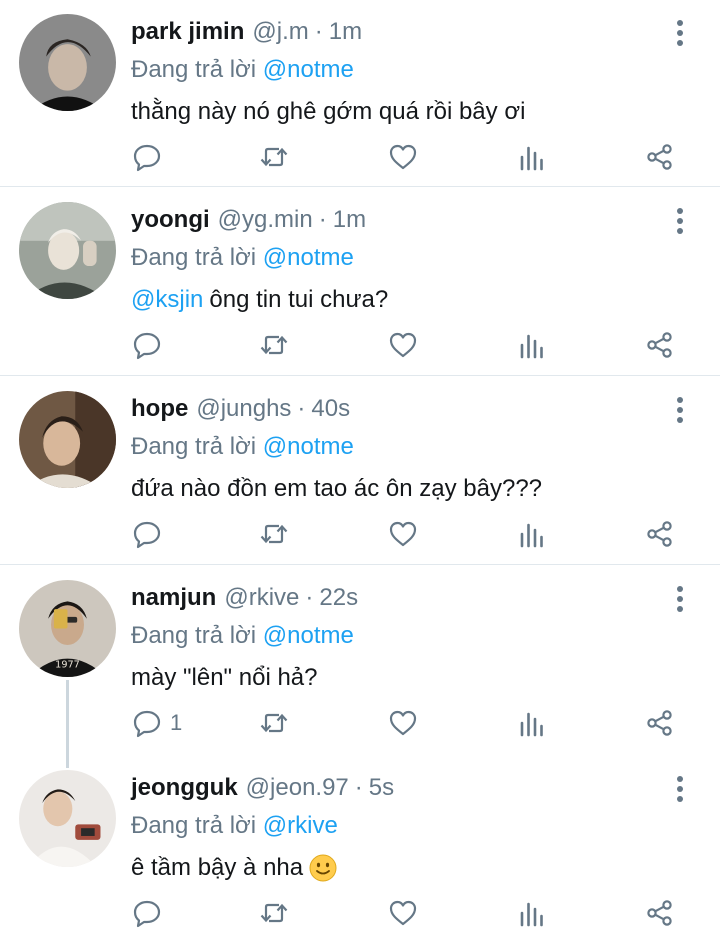 This screenshot has height=941, width=720. What do you see at coordinates (173, 598) in the screenshot?
I see `display-name: namjun` at bounding box center [173, 598].